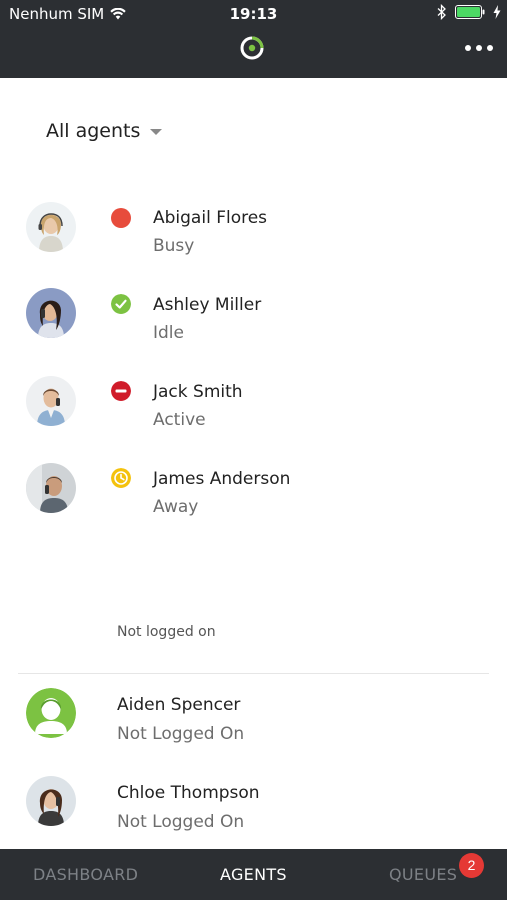 The height and width of the screenshot is (900, 507). Describe the element at coordinates (497, 12) in the screenshot. I see `charging-bolt-icon` at that location.